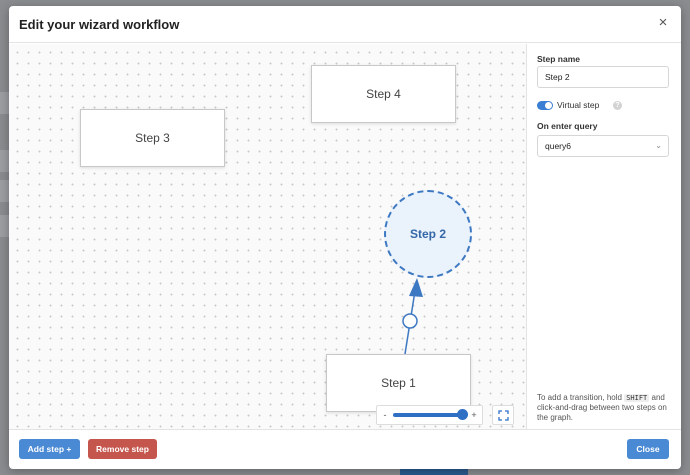 This screenshot has height=475, width=690. I want to click on toggle-knob, so click(548, 105).